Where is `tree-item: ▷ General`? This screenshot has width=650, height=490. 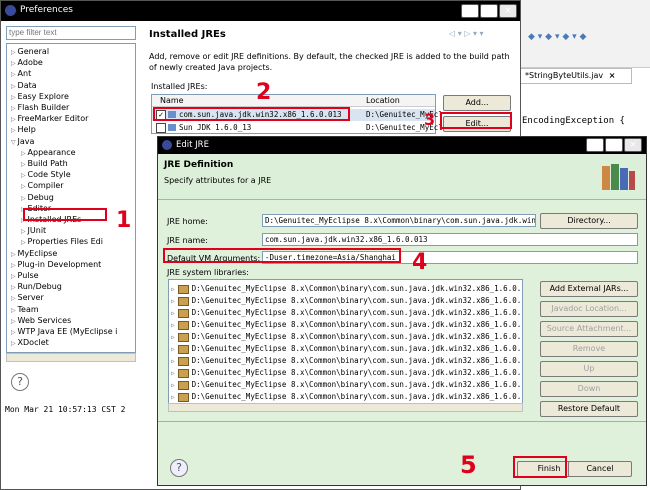
tree-item: ▷ General is located at coordinates (30, 51).